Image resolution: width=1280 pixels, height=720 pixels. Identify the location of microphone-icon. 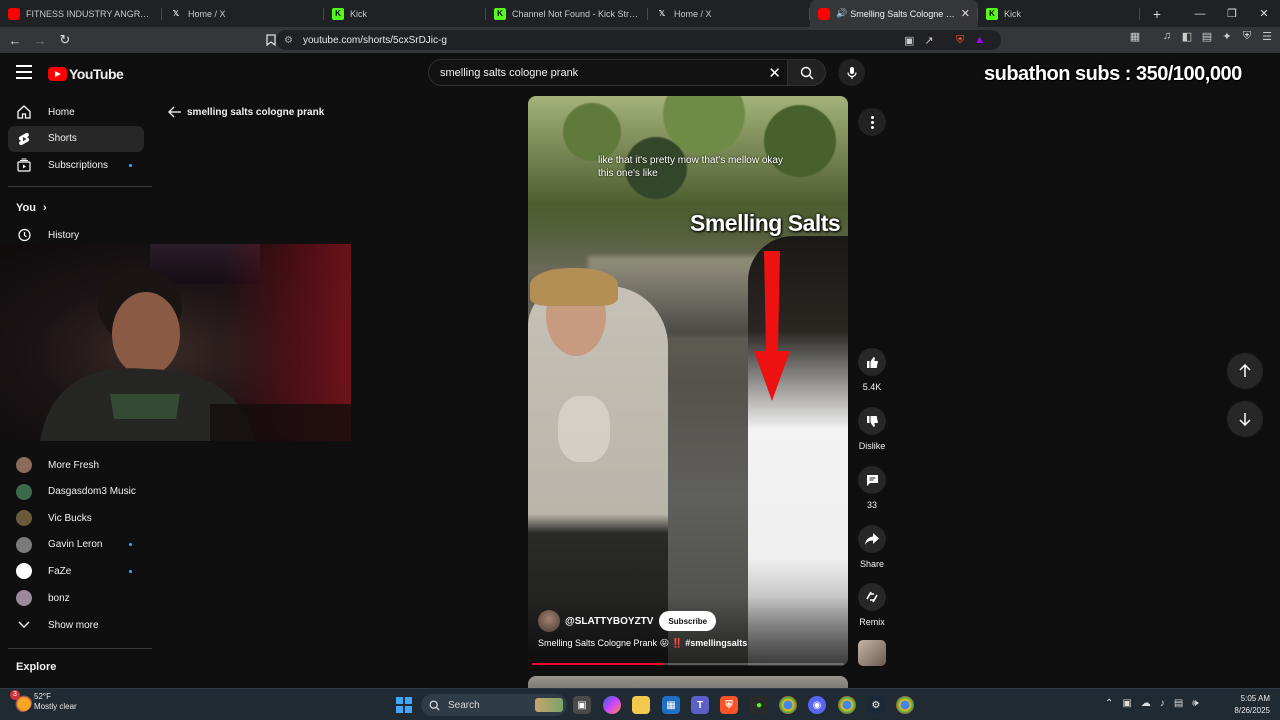
(851, 72).